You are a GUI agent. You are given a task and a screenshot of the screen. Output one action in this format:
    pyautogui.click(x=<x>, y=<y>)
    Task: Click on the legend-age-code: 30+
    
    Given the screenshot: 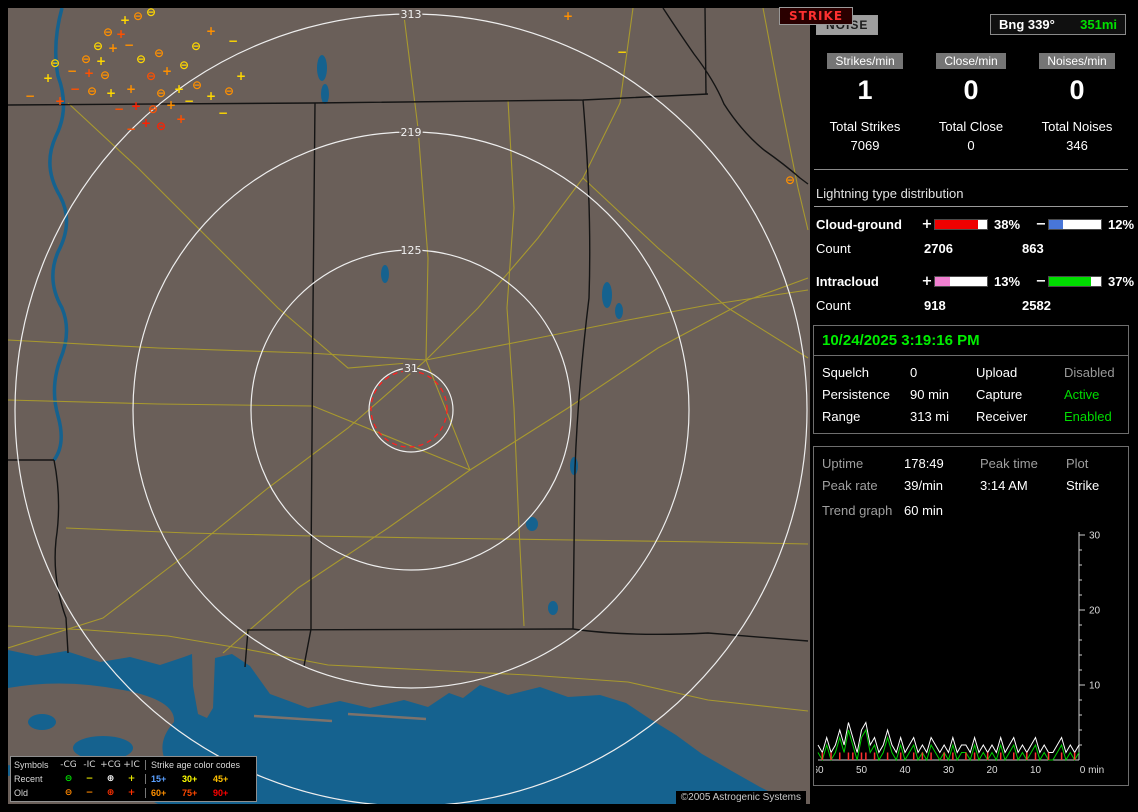 What is the action you would take?
    pyautogui.click(x=190, y=779)
    